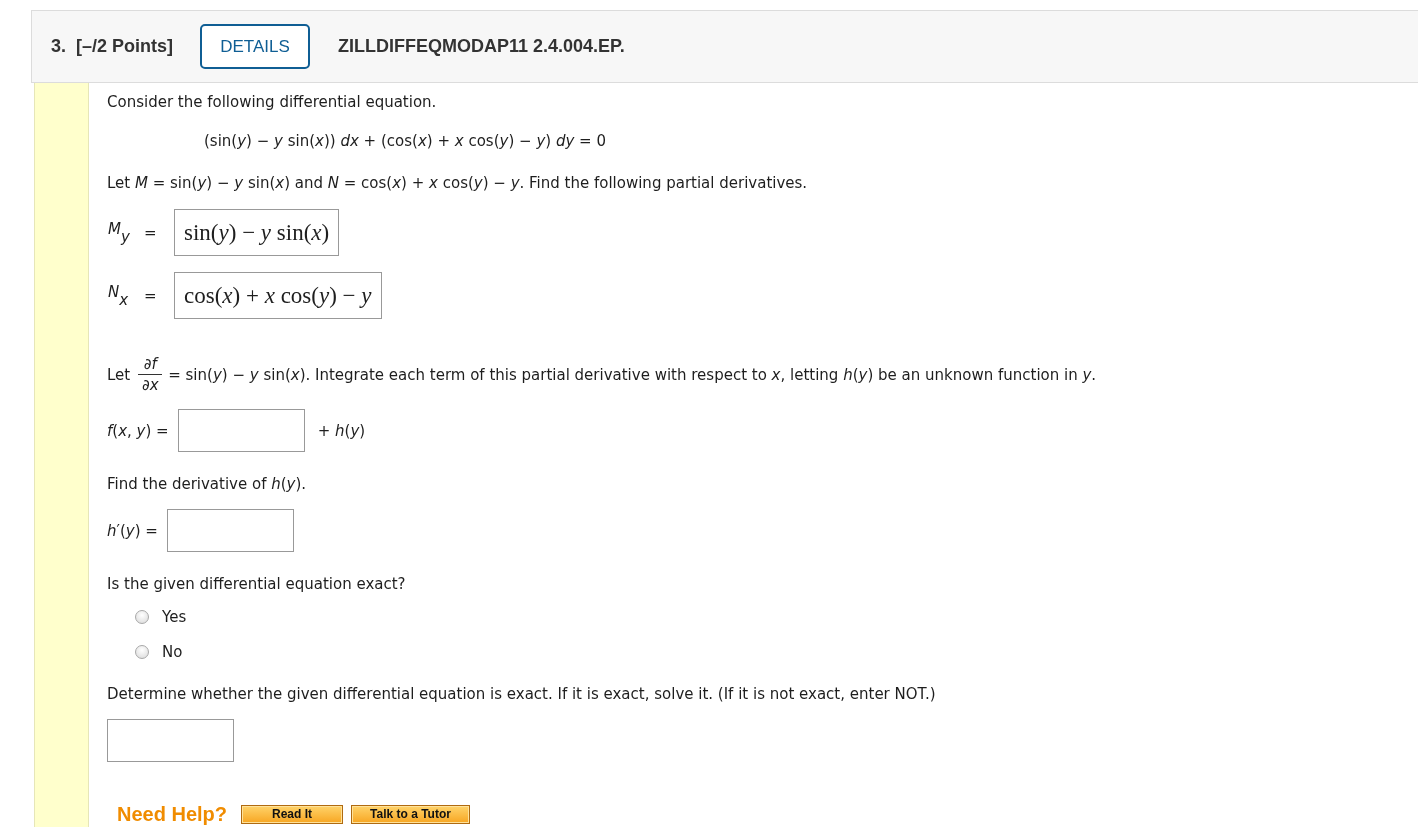 This screenshot has width=1418, height=827. What do you see at coordinates (257, 232) in the screenshot?
I see `answer-field: sin(y) − y sin(x)` at bounding box center [257, 232].